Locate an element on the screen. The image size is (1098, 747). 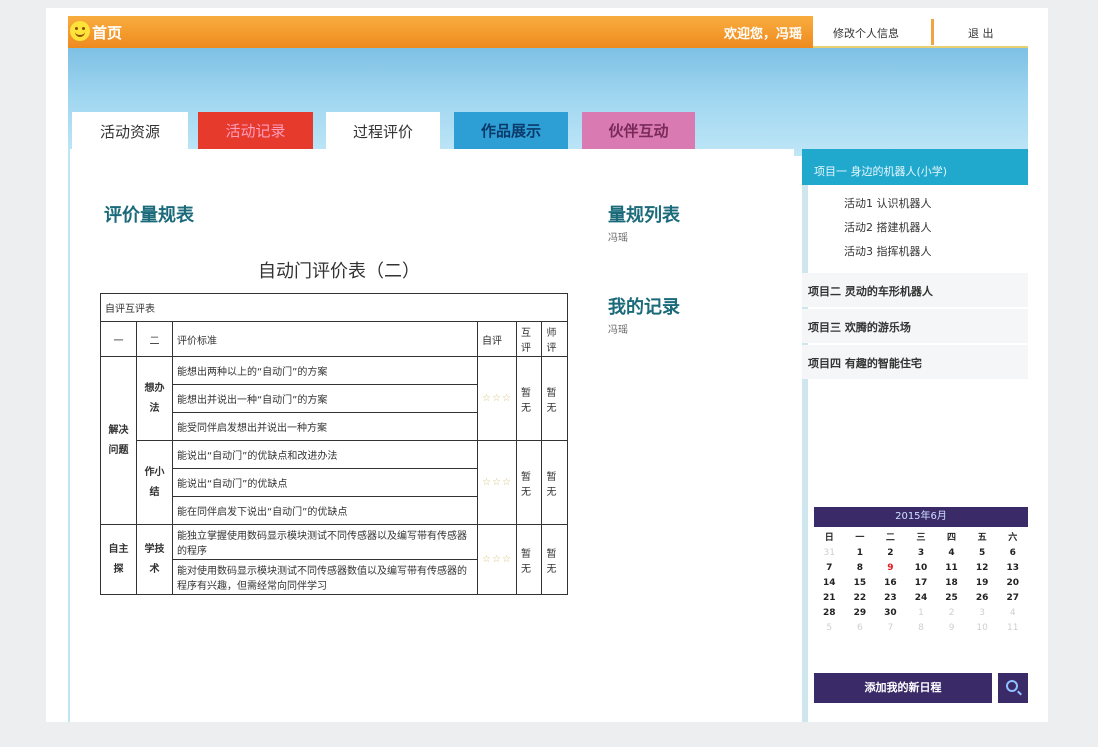
header-cell: 互评 is located at coordinates (529, 339).